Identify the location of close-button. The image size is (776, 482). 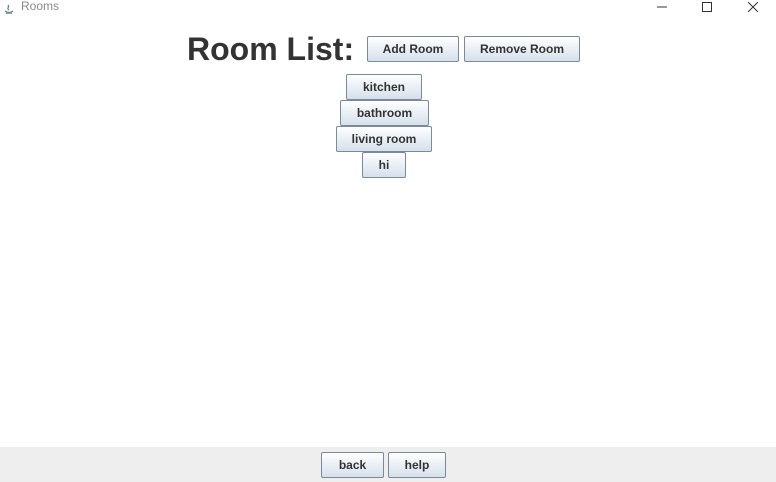
(753, 7).